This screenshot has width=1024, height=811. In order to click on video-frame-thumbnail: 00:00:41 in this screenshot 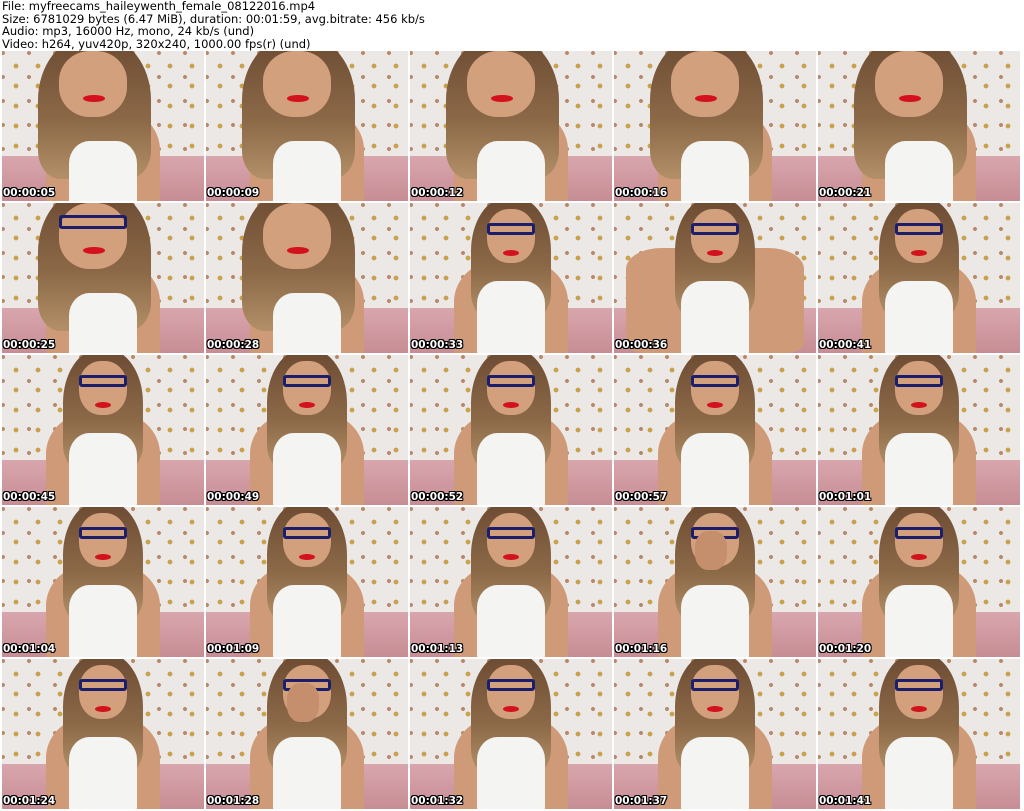, I will do `click(919, 278)`.